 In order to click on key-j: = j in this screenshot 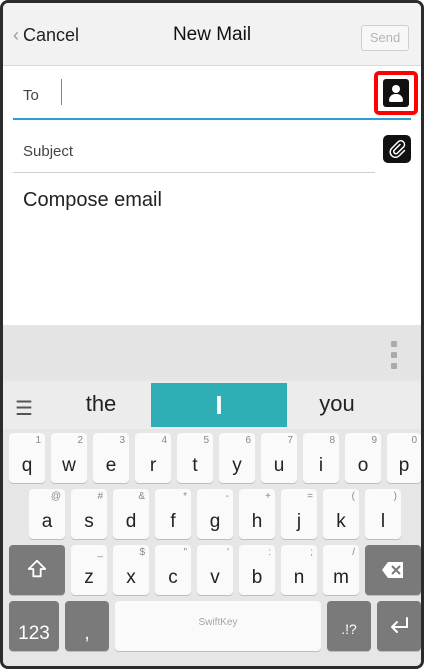, I will do `click(299, 514)`.